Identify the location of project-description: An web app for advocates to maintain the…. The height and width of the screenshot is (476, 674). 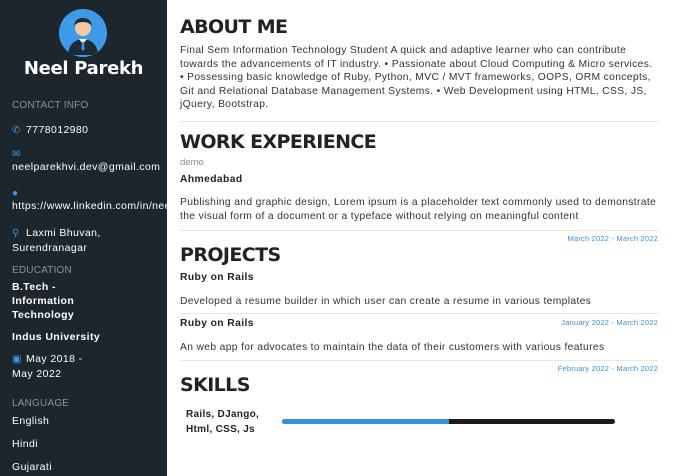
(392, 347).